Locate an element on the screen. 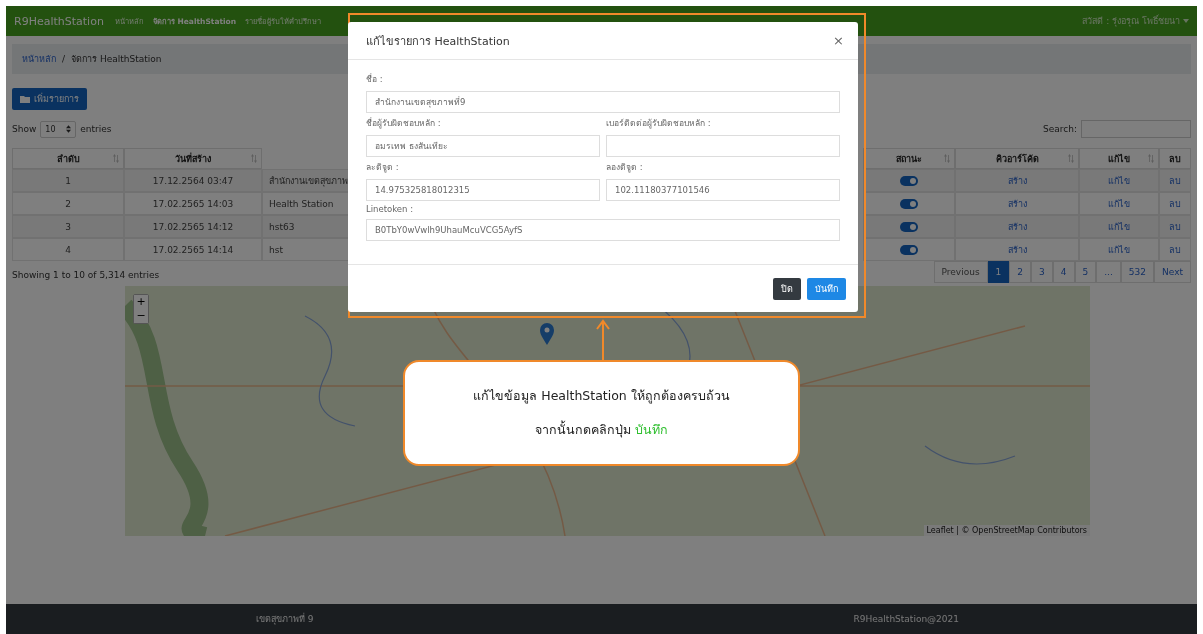 The width and height of the screenshot is (1203, 634). page-button: 532 is located at coordinates (1137, 272).